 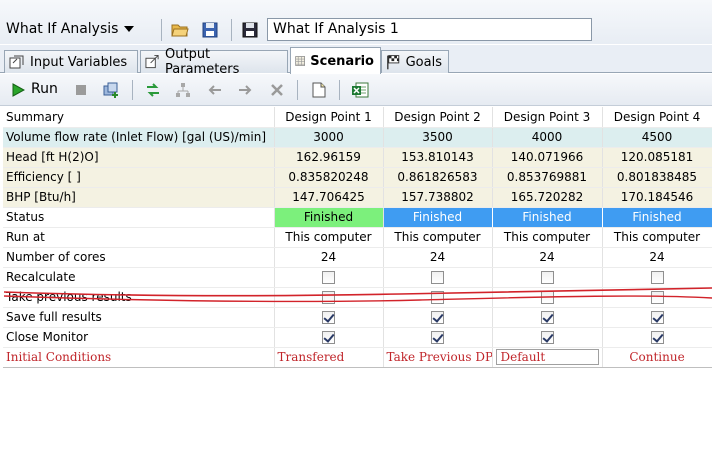 I want to click on tab-input-variables: Input Variables, so click(x=71, y=61).